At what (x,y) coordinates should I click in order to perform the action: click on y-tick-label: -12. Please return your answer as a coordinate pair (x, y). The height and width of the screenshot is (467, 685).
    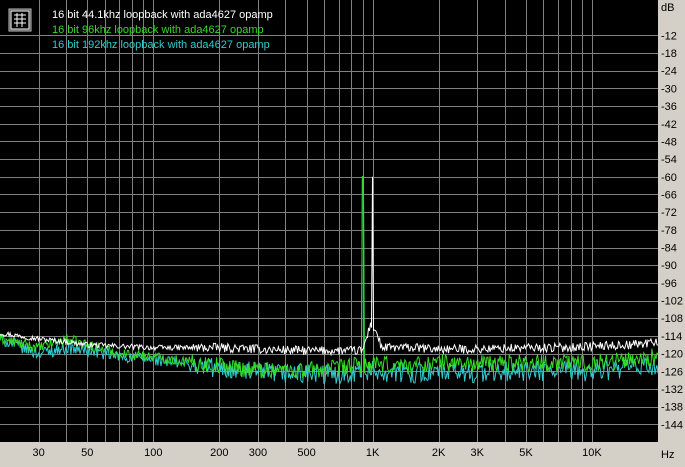
    Looking at the image, I should click on (669, 36).